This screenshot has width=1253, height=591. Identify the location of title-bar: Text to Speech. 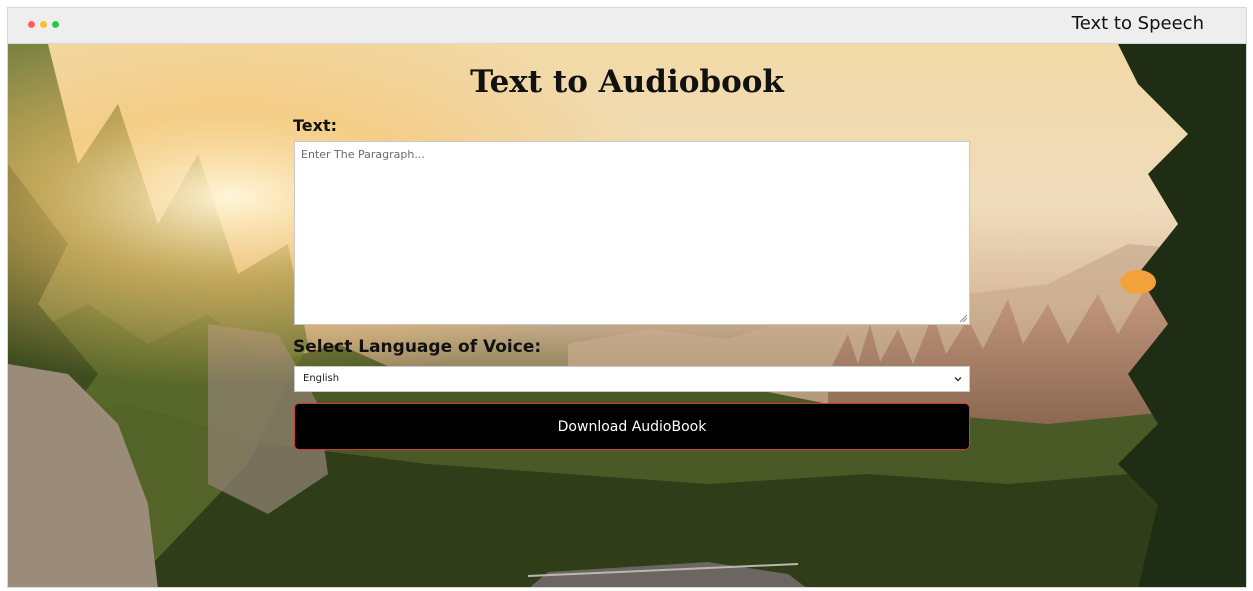
(627, 26).